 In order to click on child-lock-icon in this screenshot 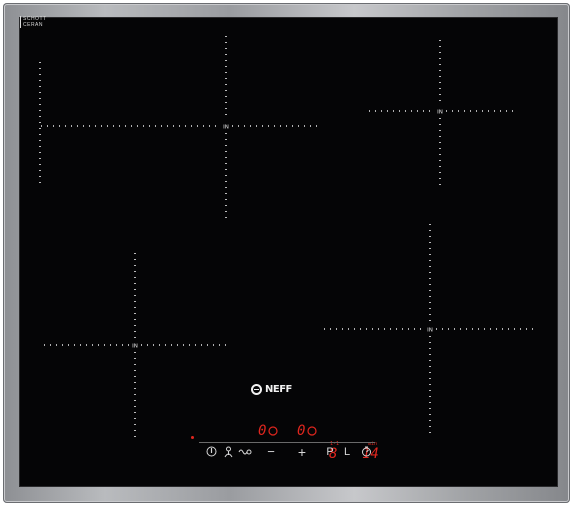, I will do `click(228, 452)`.